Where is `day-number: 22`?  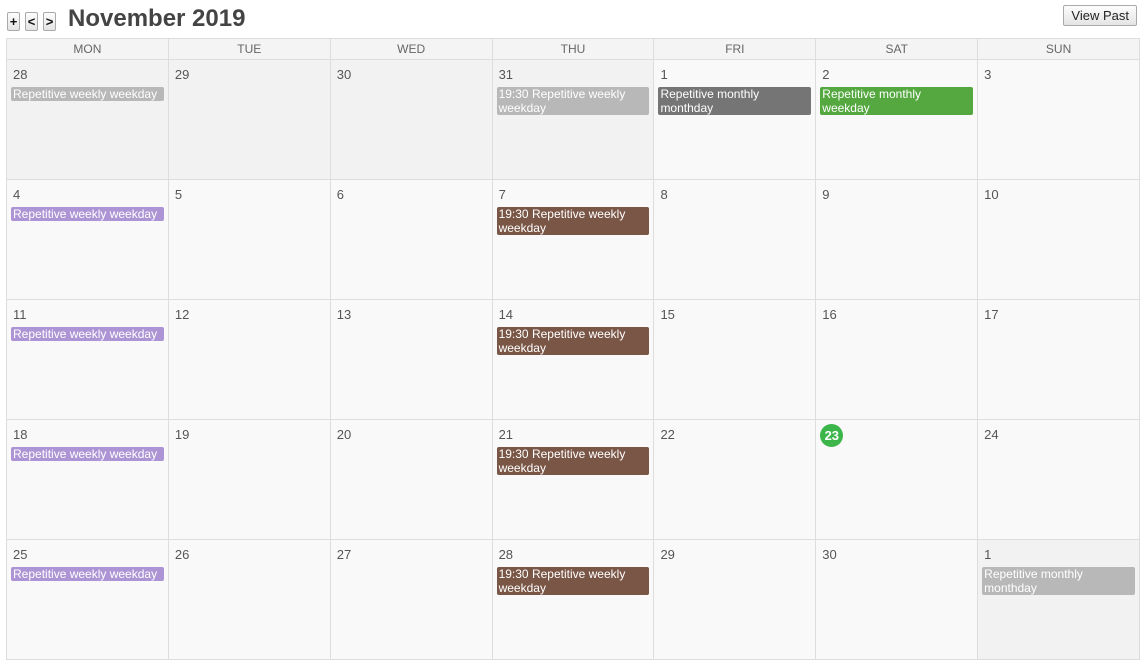
day-number: 22 is located at coordinates (734, 435).